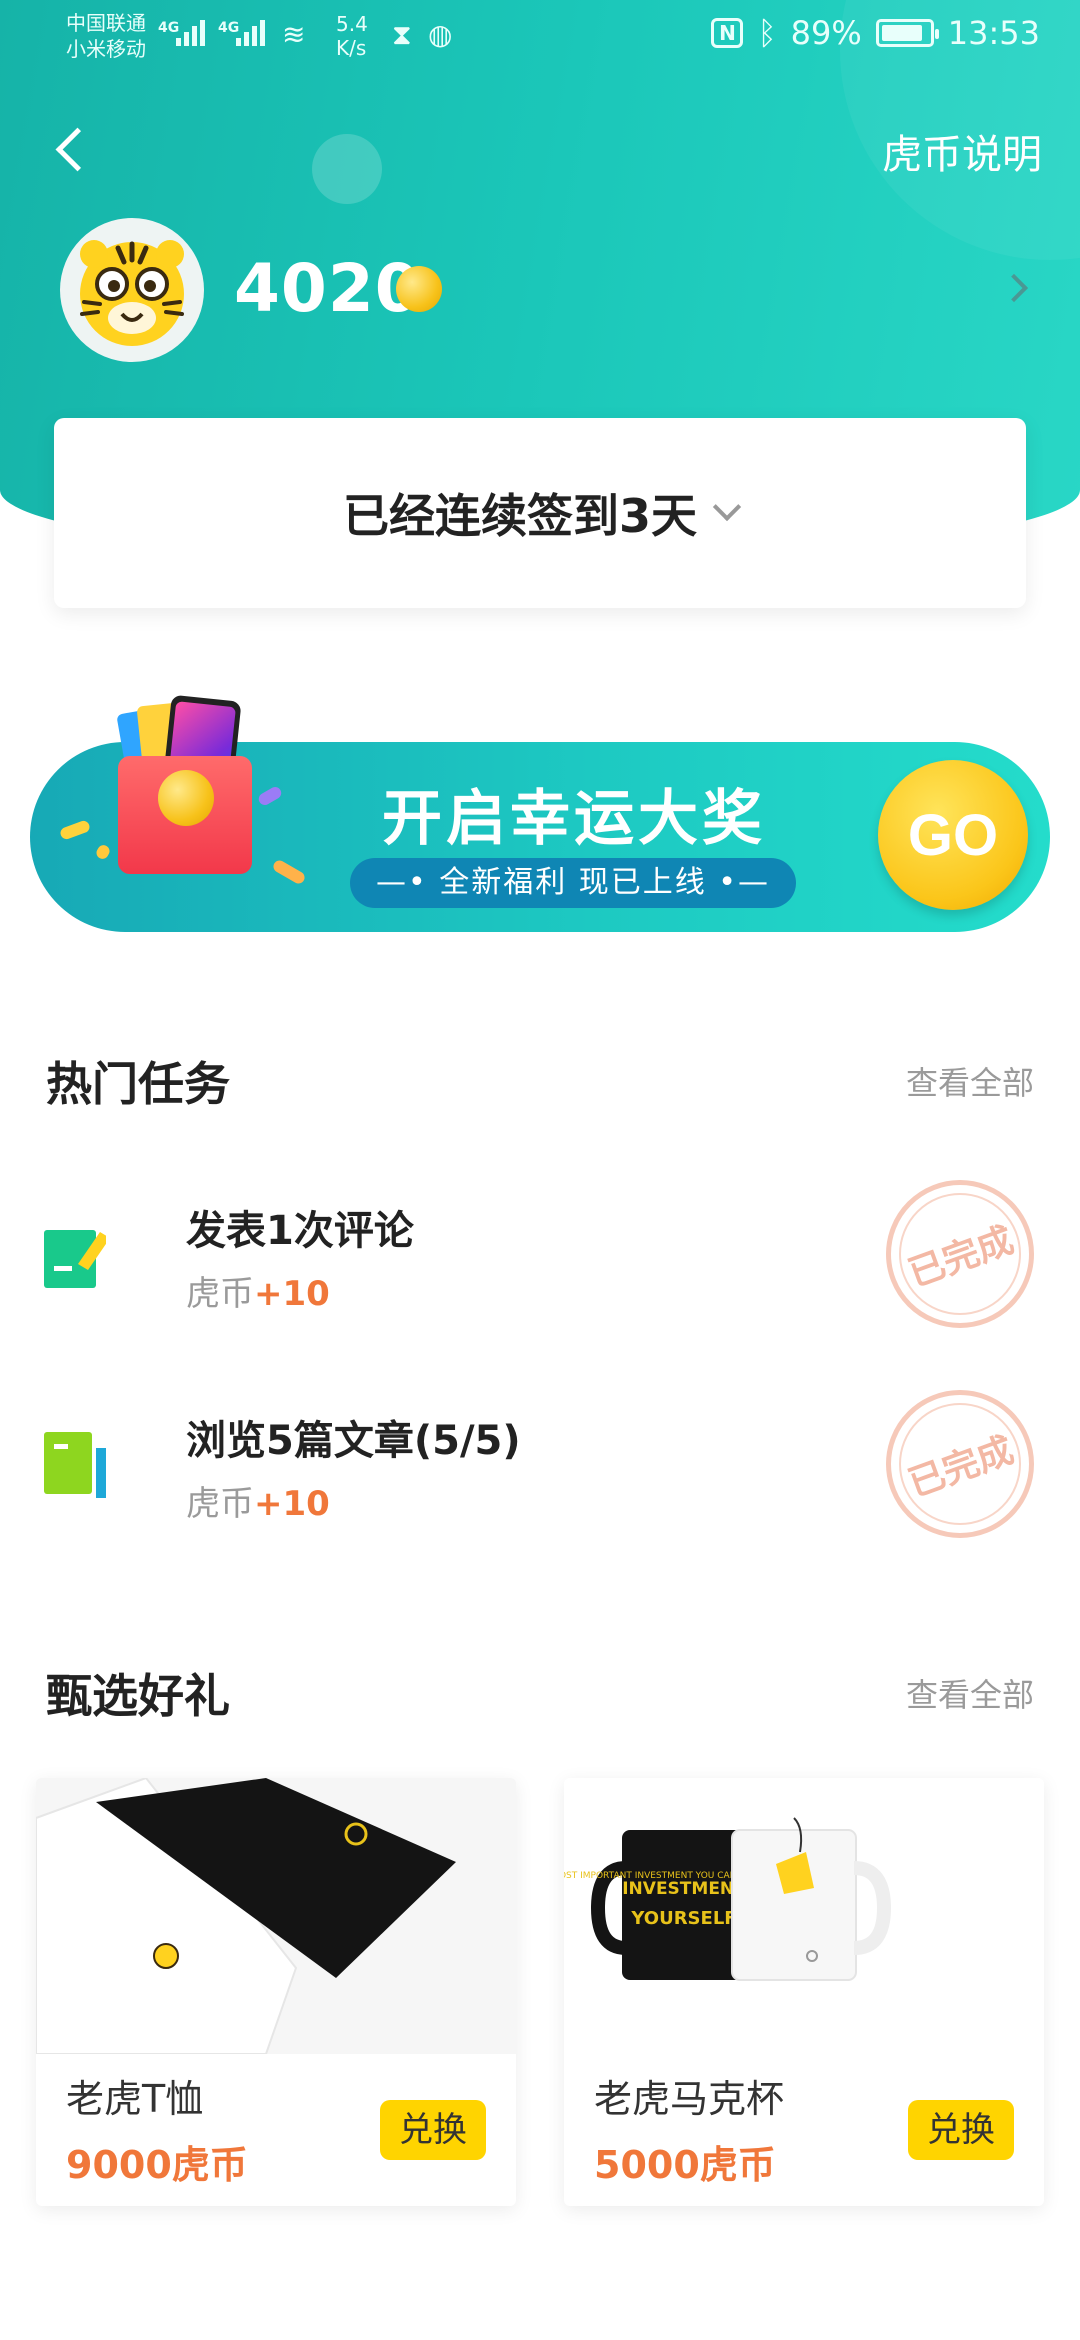 The image size is (1080, 2340). What do you see at coordinates (75, 1259) in the screenshot?
I see `edit-note-icon` at bounding box center [75, 1259].